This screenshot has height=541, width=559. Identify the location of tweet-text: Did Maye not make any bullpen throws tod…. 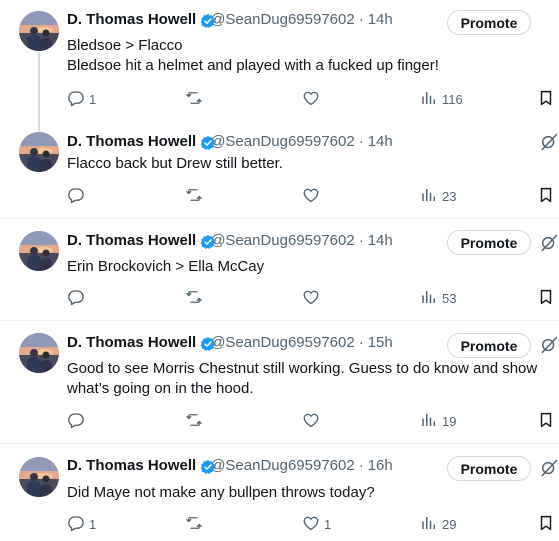
(311, 493).